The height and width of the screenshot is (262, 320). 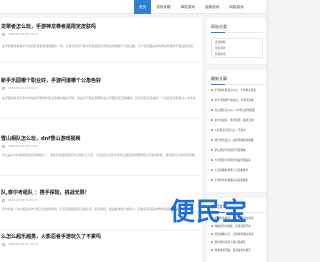 I want to click on main-nav: 首页 游戏攻略 单机游戏 经典游戏 网络游戏, so click(x=191, y=7).